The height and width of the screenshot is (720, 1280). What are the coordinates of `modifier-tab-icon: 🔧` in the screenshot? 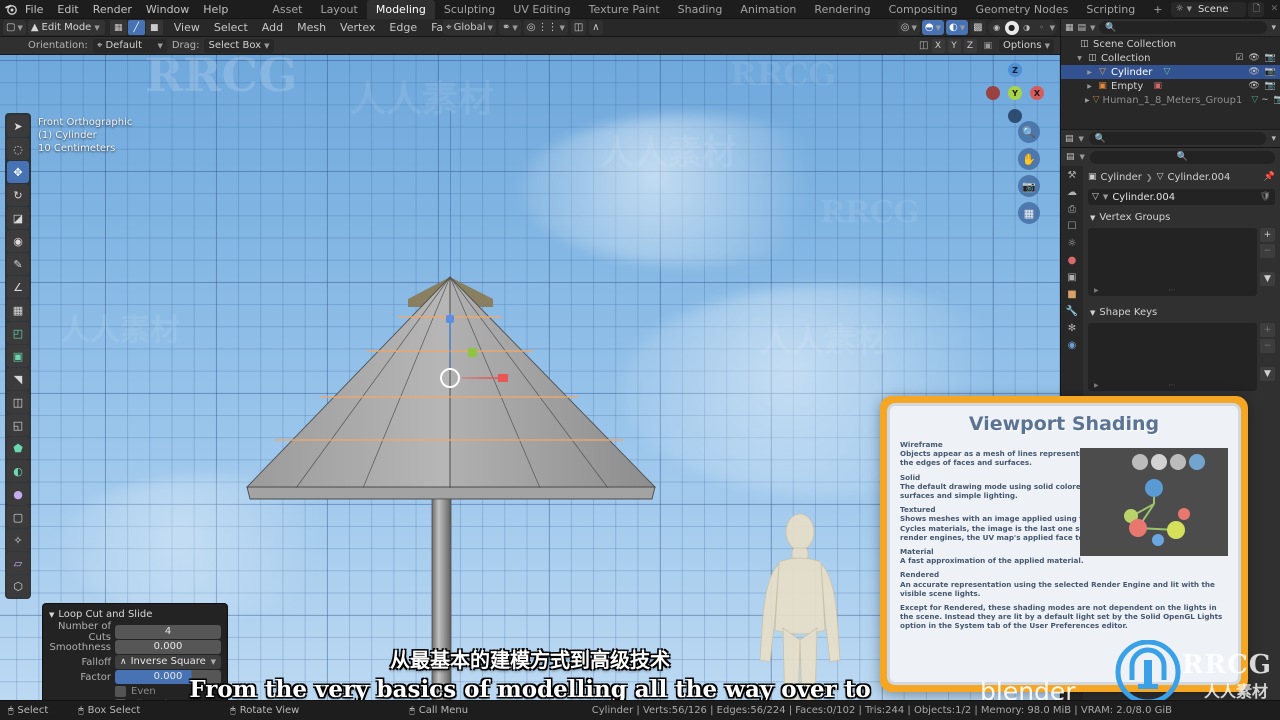 It's located at (1072, 311).